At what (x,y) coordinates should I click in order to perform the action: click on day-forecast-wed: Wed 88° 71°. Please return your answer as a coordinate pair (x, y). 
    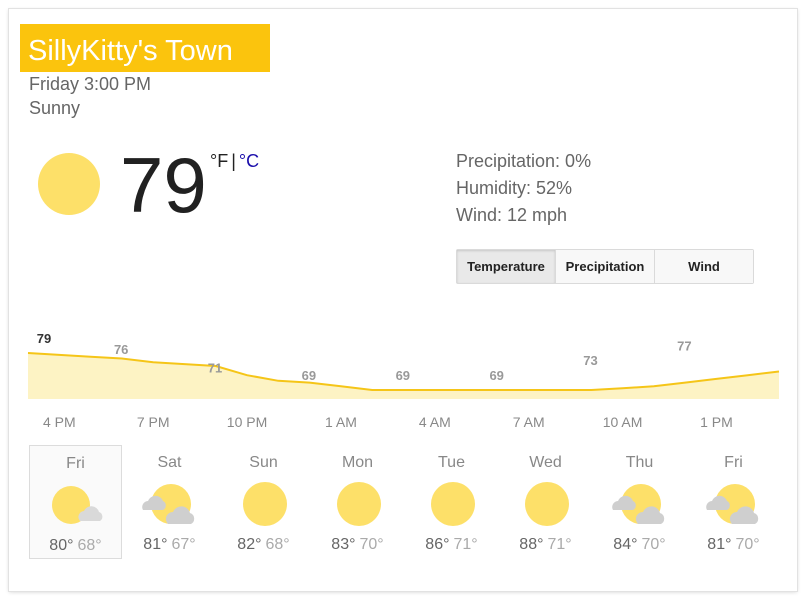
    Looking at the image, I should click on (545, 502).